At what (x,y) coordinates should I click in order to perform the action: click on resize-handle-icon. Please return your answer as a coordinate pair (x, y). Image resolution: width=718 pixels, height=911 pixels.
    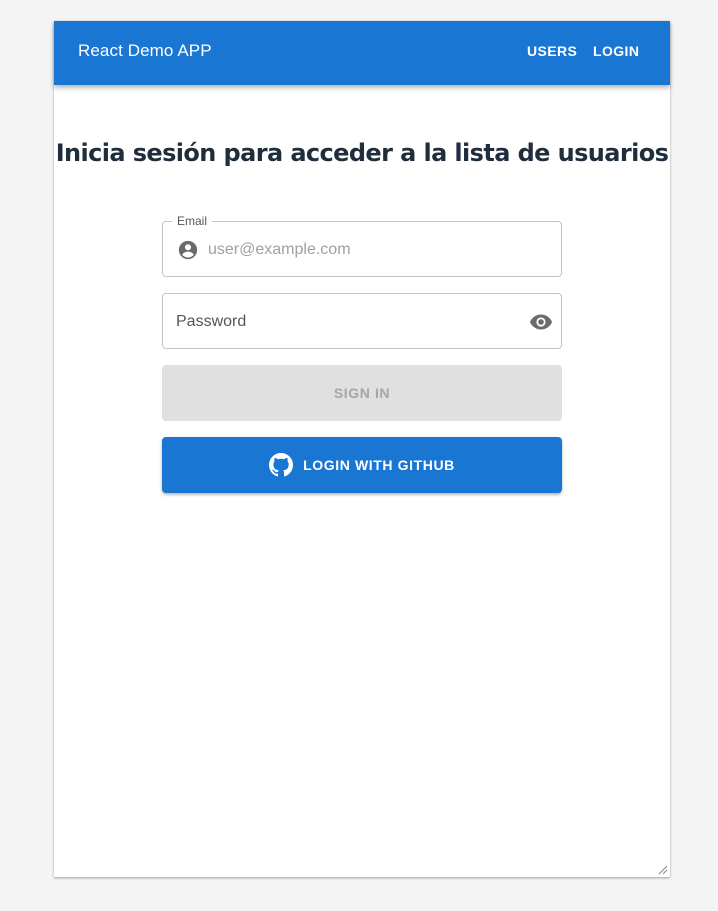
    Looking at the image, I should click on (662, 869).